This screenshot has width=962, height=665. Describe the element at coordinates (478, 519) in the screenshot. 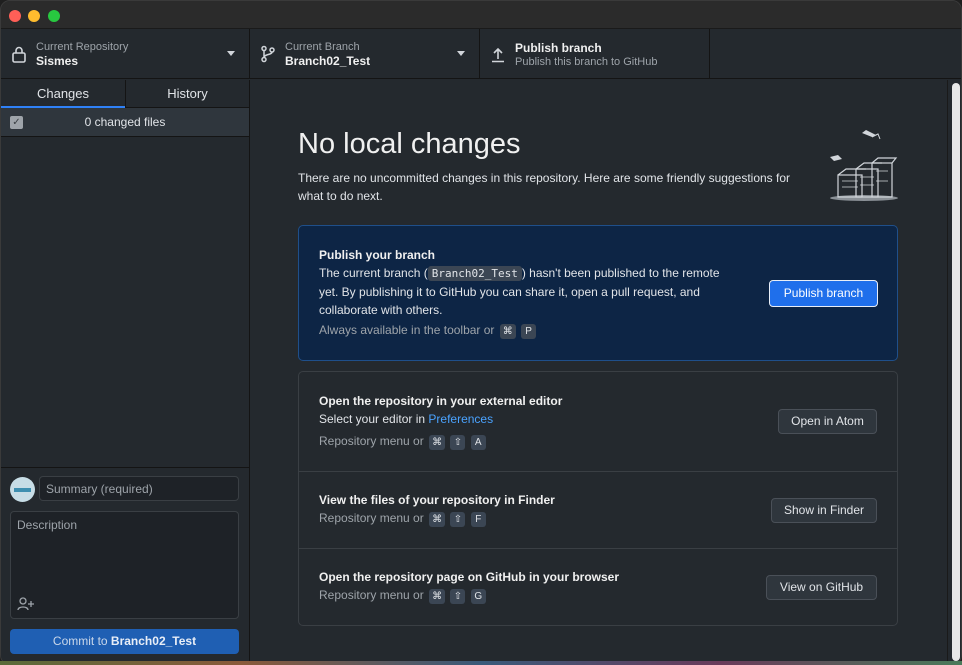

I see `f-key: F` at that location.